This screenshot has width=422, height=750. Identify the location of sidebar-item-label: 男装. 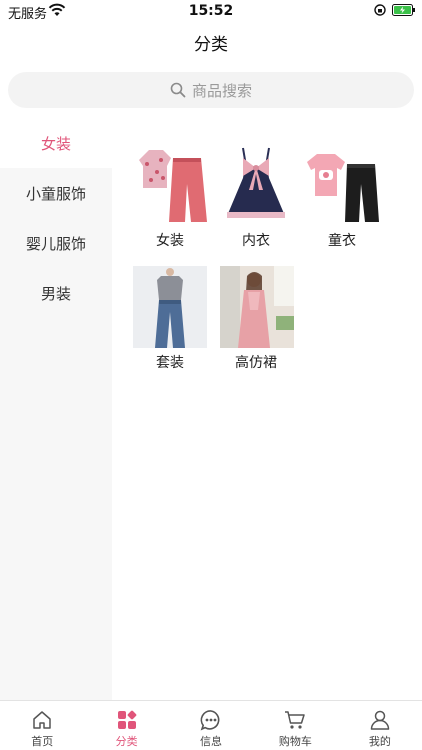
(55, 293).